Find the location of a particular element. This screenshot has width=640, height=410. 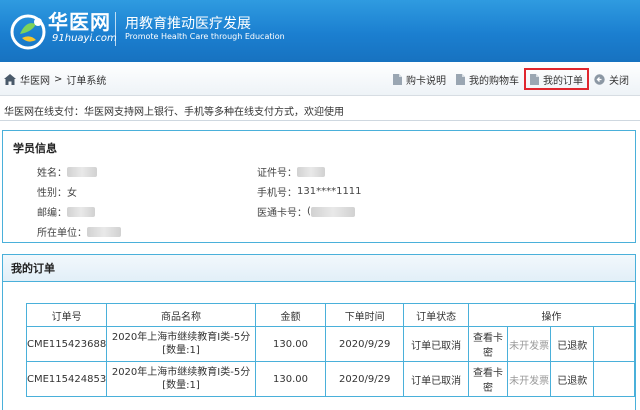

nav-link-label: 购卡说明 is located at coordinates (426, 81).